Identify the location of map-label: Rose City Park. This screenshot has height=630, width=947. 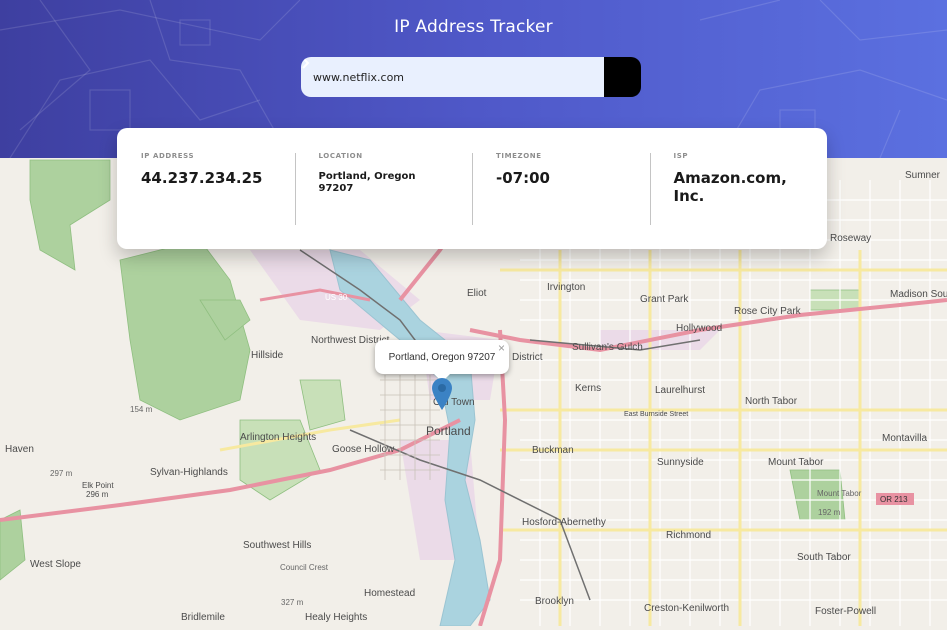
(768, 311).